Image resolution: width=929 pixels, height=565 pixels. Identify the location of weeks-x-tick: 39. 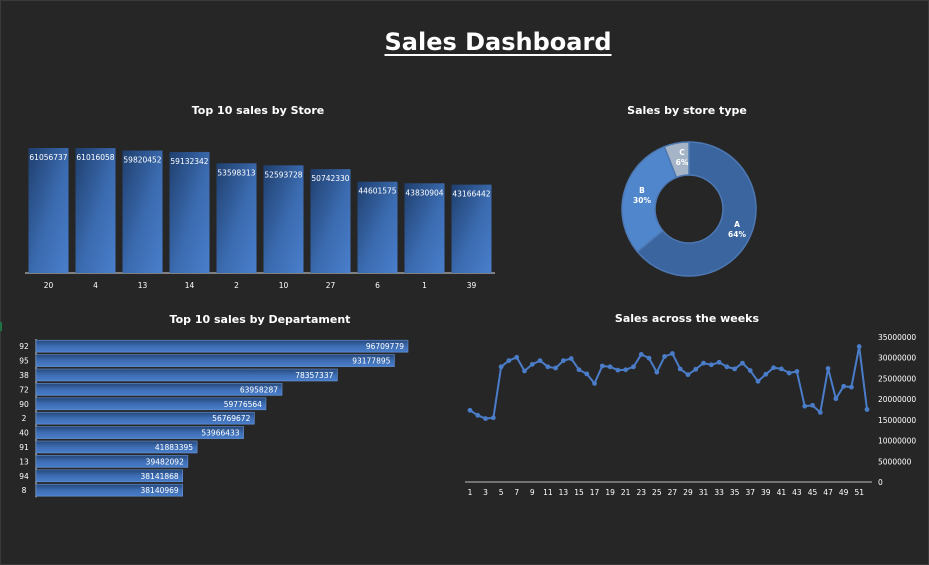
(766, 492).